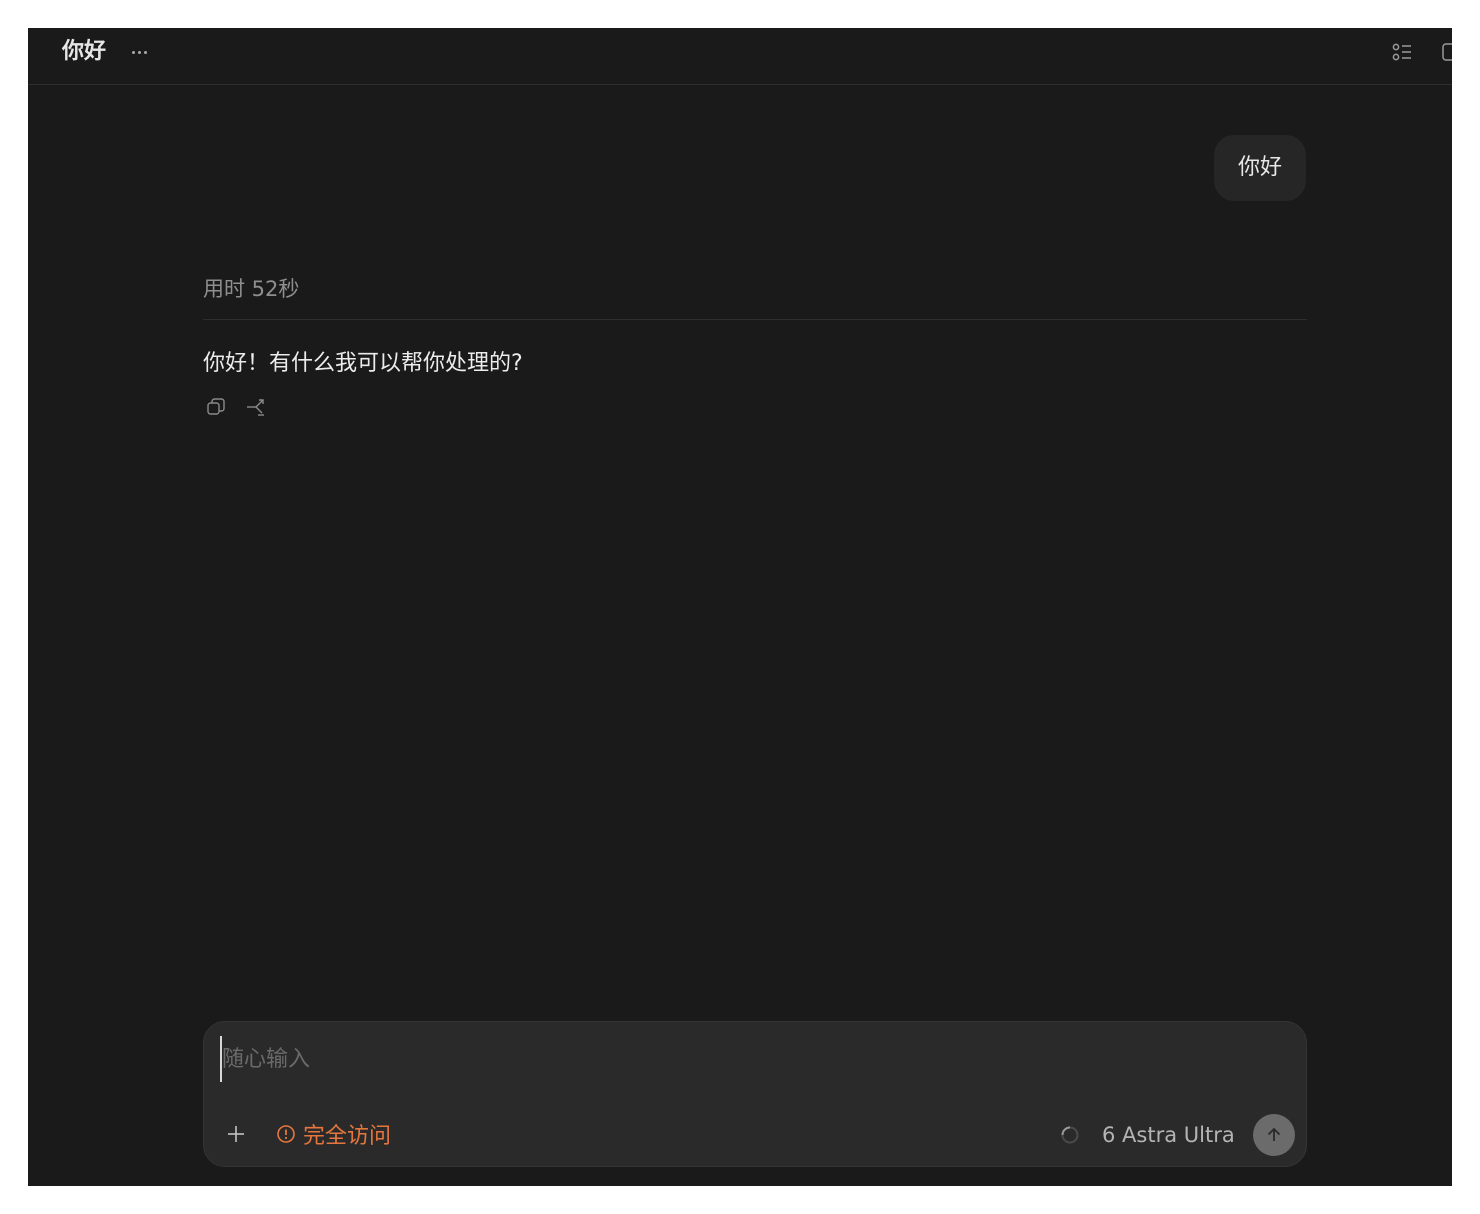 The height and width of the screenshot is (1214, 1480). I want to click on copy-icon, so click(216, 407).